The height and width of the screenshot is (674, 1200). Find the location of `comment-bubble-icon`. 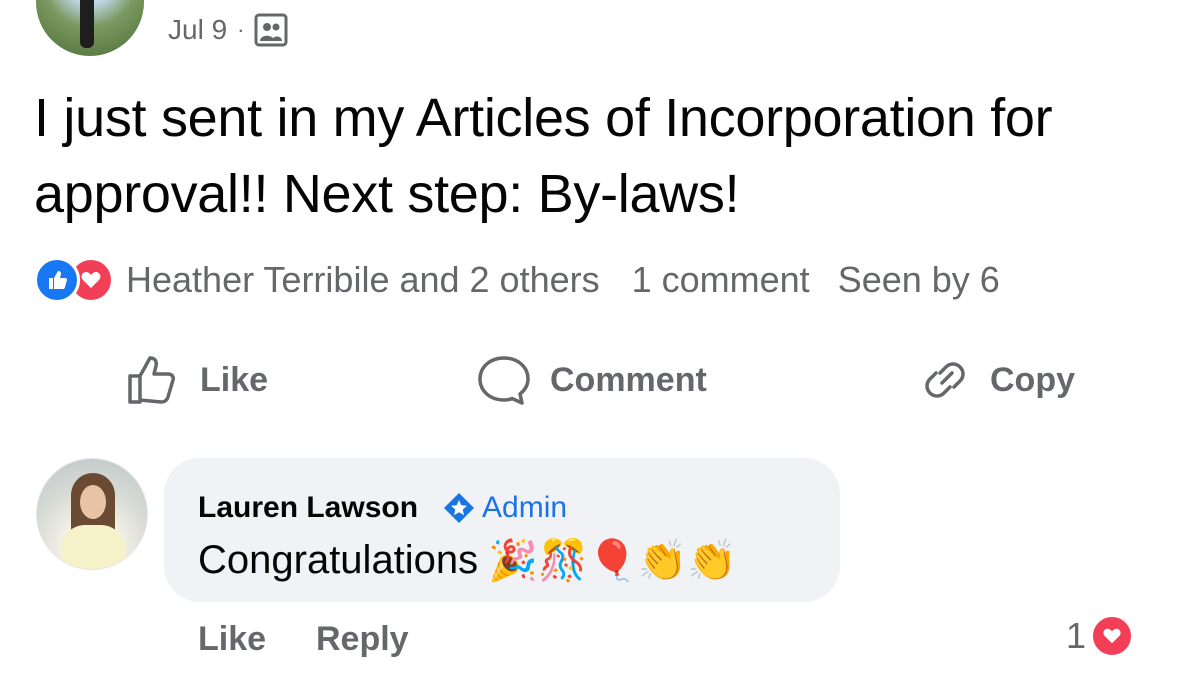

comment-bubble-icon is located at coordinates (504, 380).